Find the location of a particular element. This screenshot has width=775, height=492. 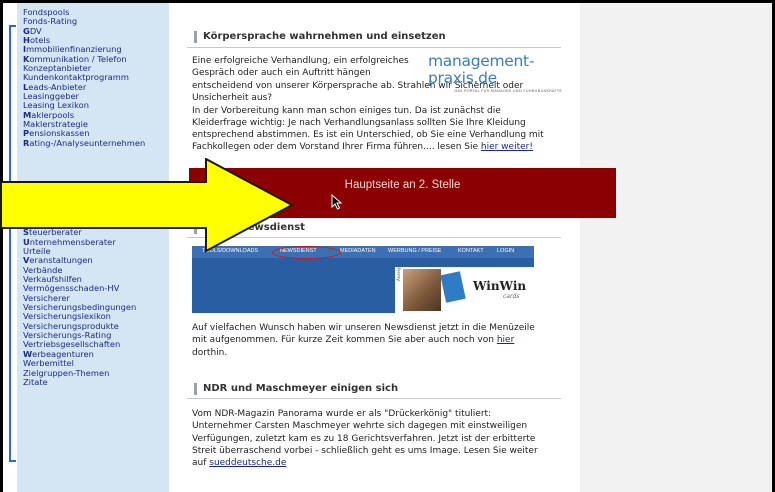

sidebar-item-label: ating-/Analyseunternehmen is located at coordinates (87, 142).